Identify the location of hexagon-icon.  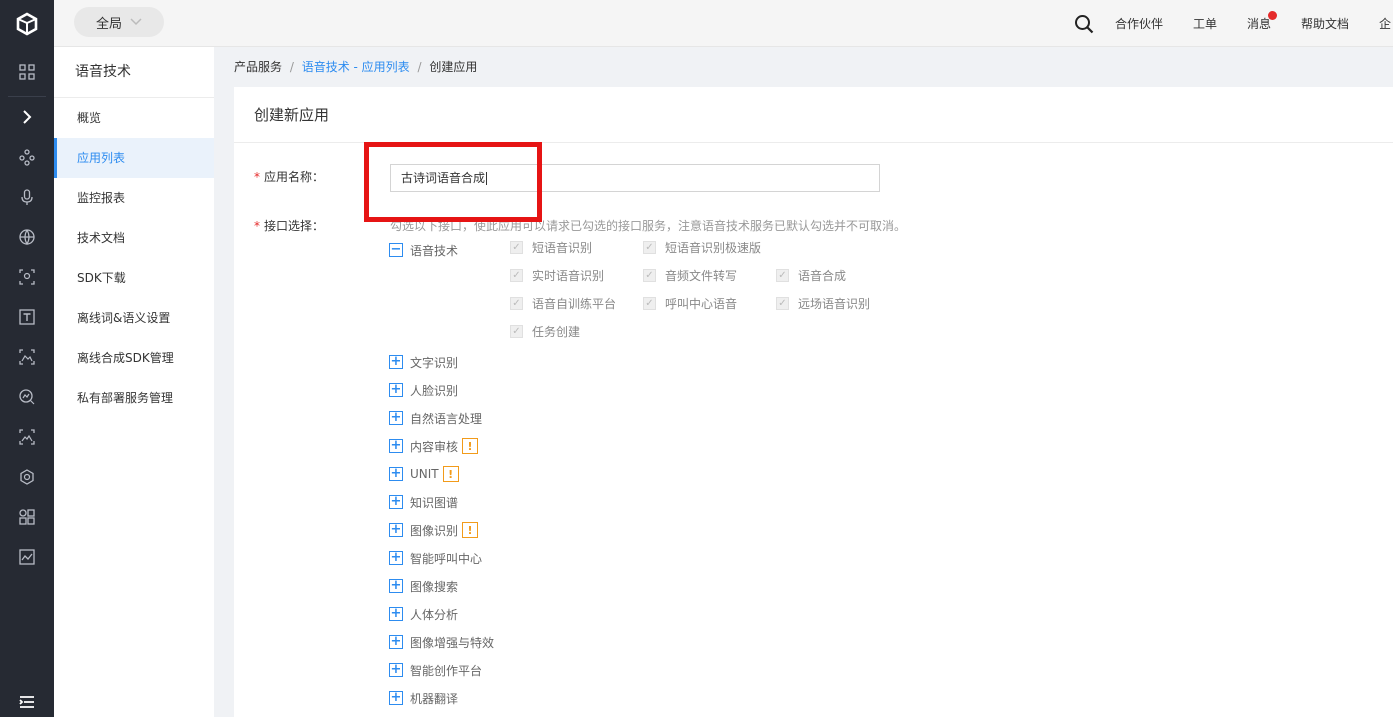
(27, 477).